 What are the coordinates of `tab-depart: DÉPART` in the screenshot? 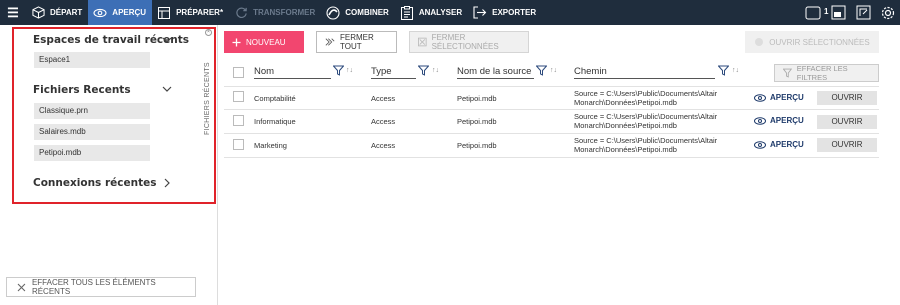 It's located at (57, 12).